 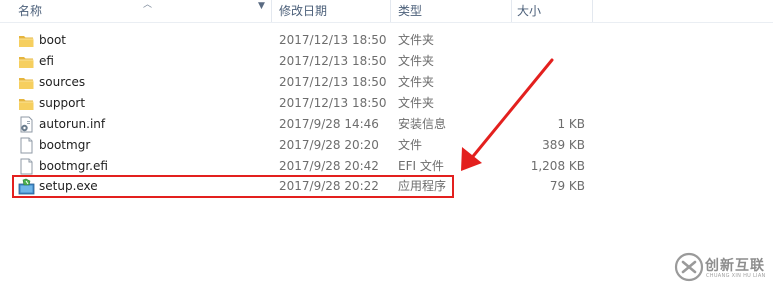 I want to click on brand-logo-icon, so click(x=689, y=267).